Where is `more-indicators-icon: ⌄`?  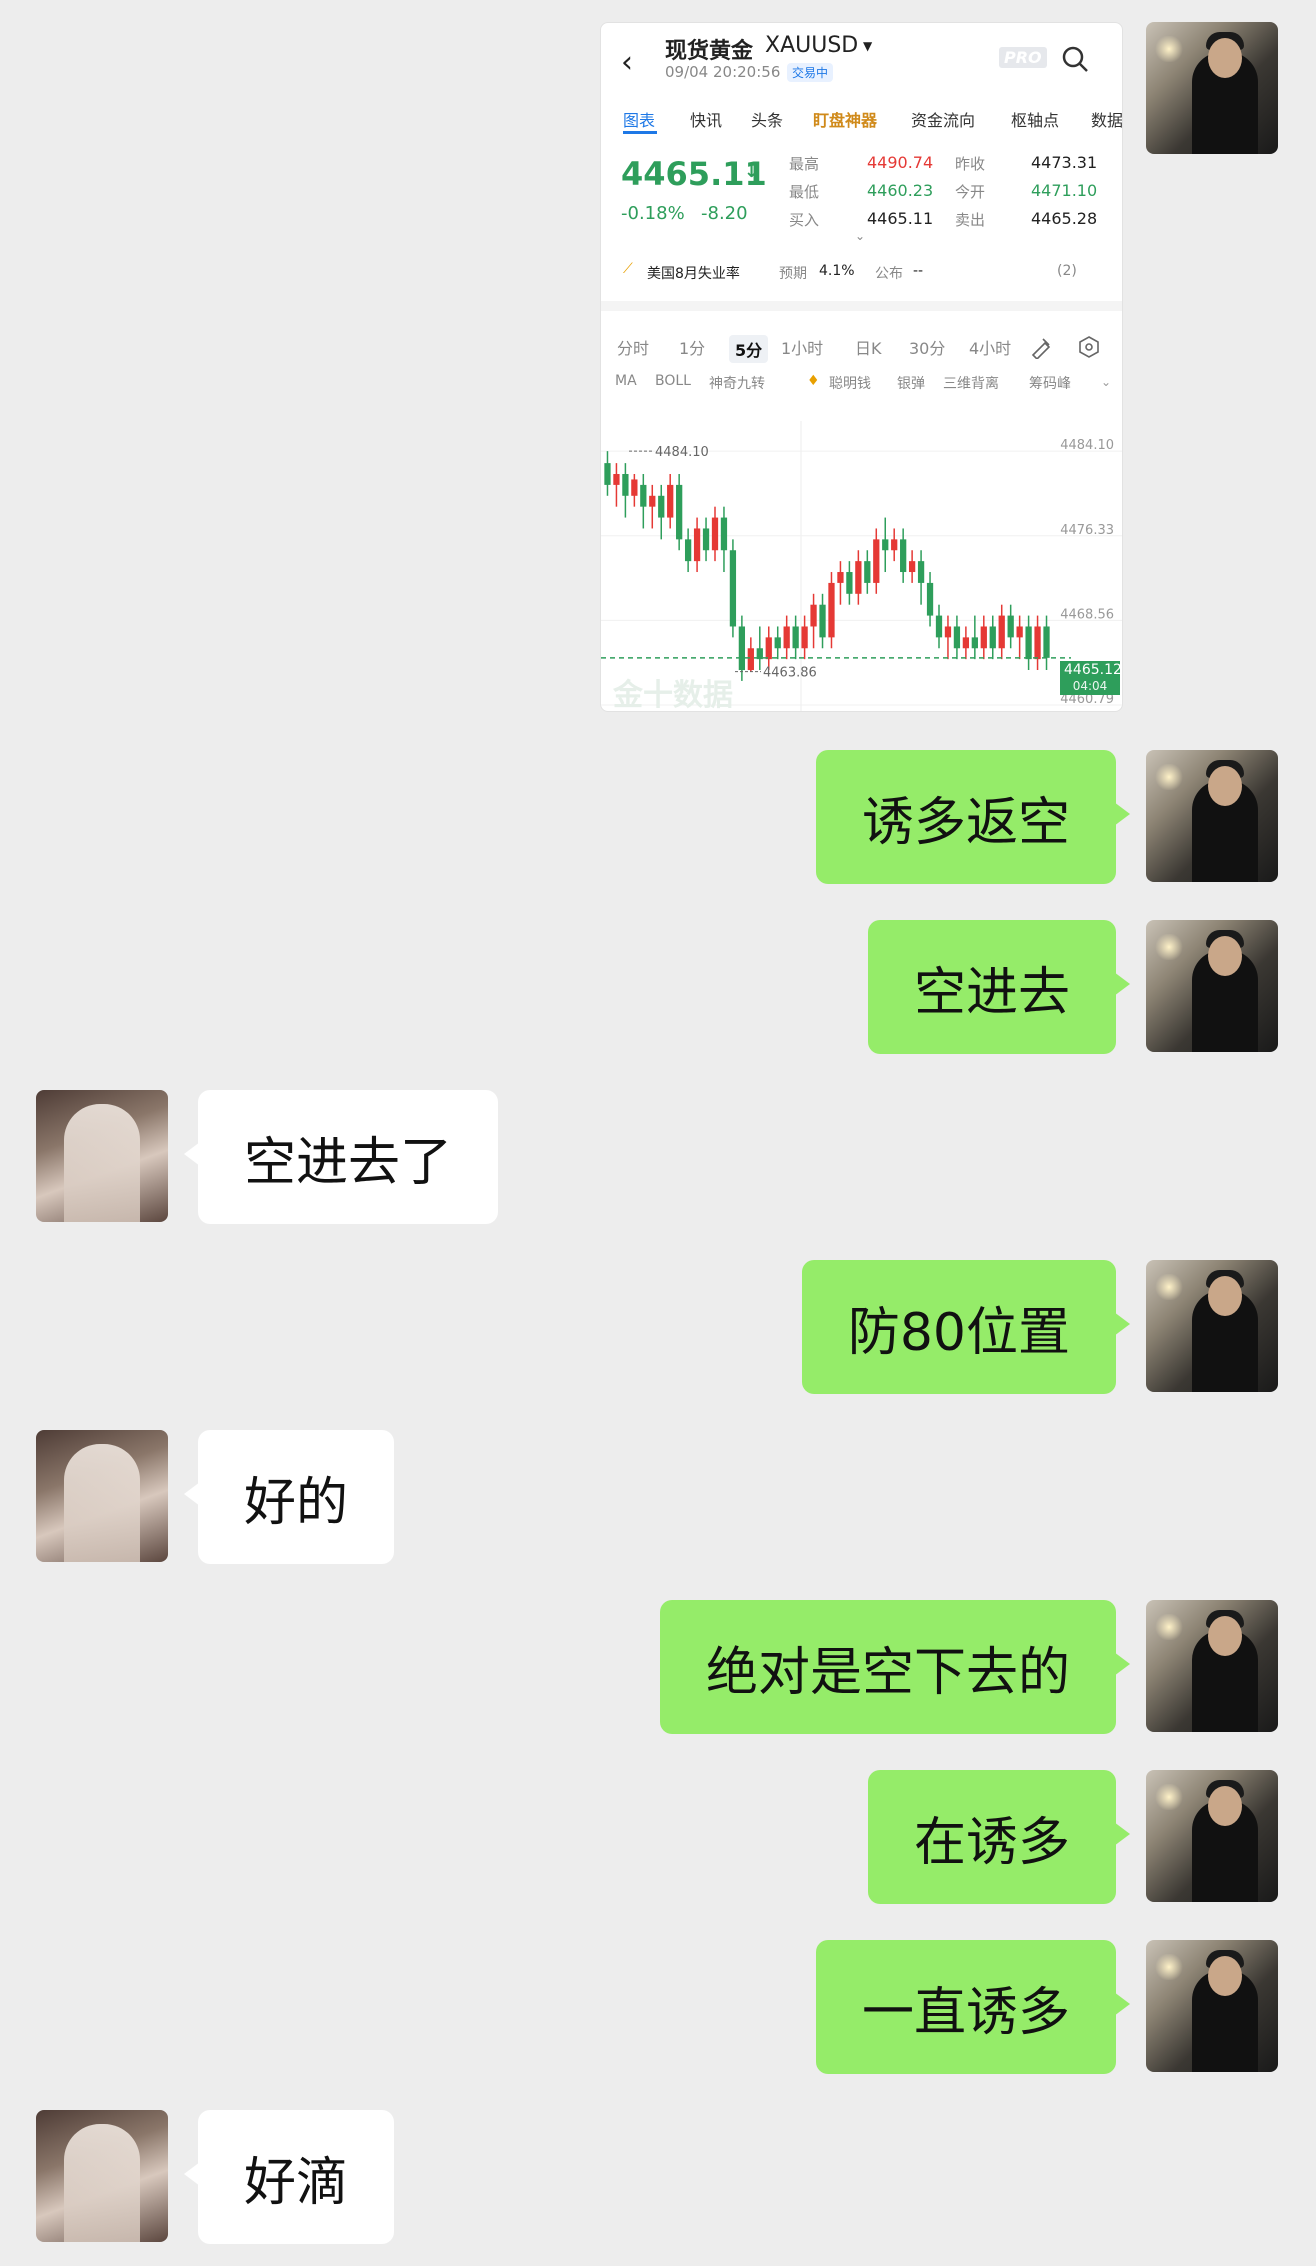
more-indicators-icon: ⌄ is located at coordinates (1106, 382).